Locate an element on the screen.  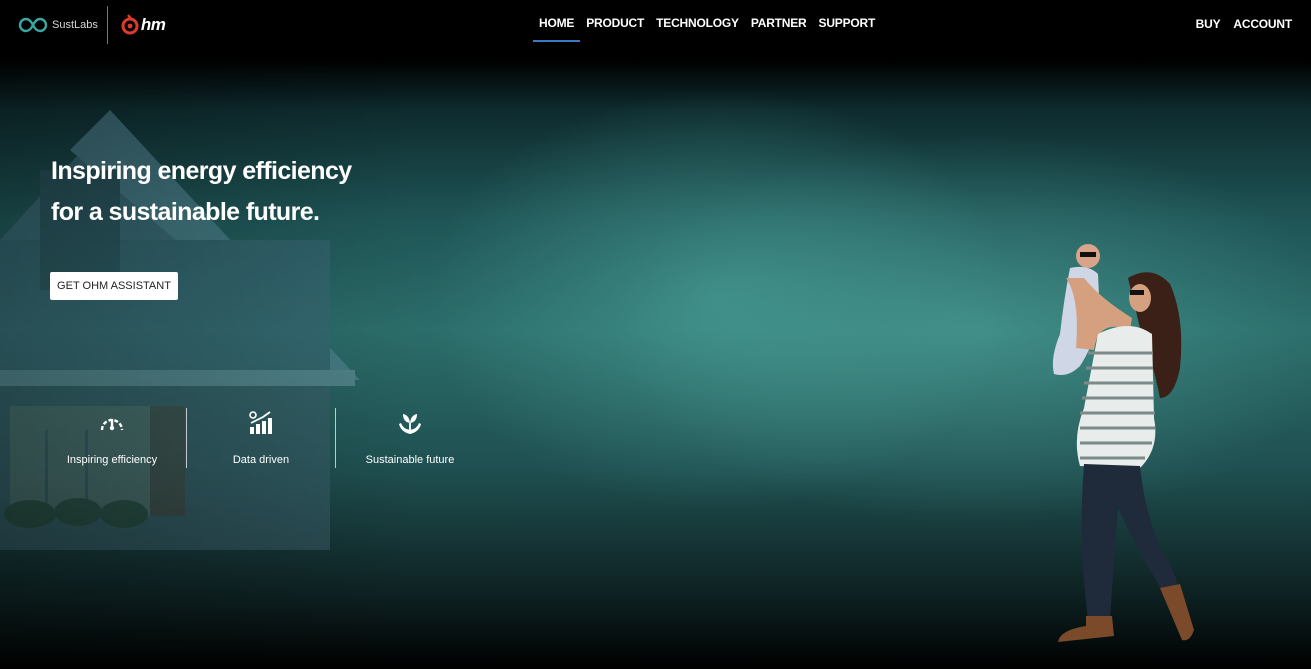
feature-inspiring-efficiency: Inspiring efficiency is located at coordinates (112, 438).